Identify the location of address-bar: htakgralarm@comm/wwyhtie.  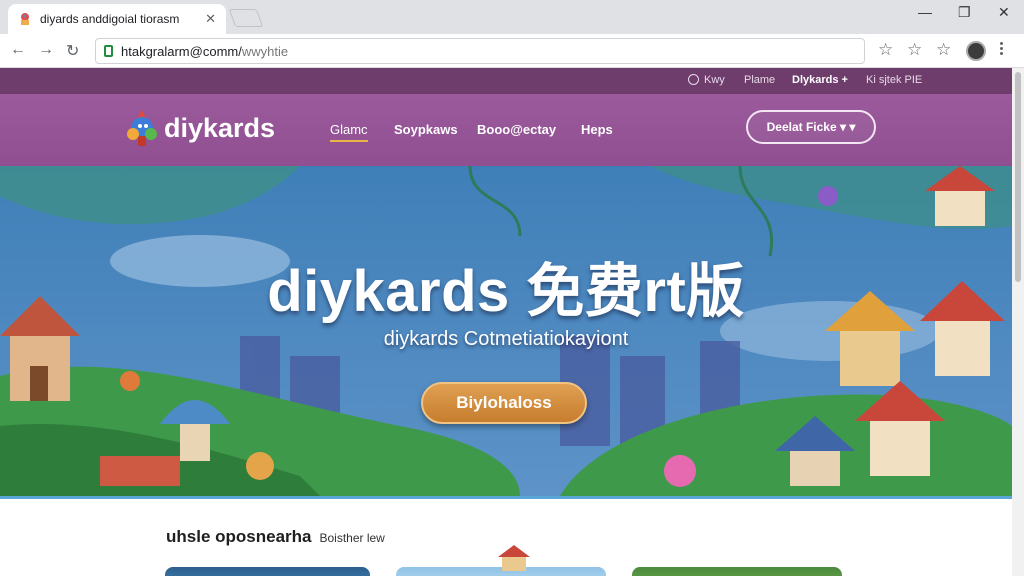
(480, 51).